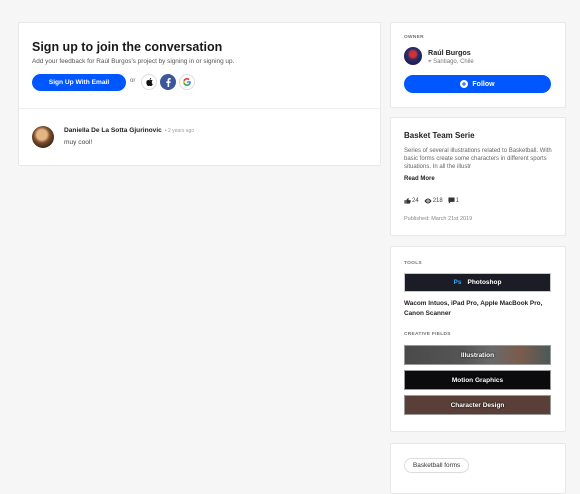 This screenshot has width=580, height=494. Describe the element at coordinates (437, 200) in the screenshot. I see `views-count: 218` at that location.